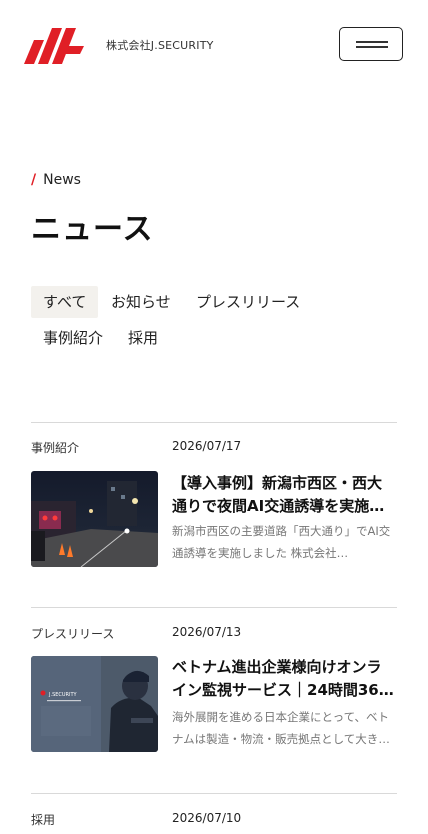 The width and height of the screenshot is (428, 834). What do you see at coordinates (62, 180) in the screenshot?
I see `breadcrumb-label: News` at bounding box center [62, 180].